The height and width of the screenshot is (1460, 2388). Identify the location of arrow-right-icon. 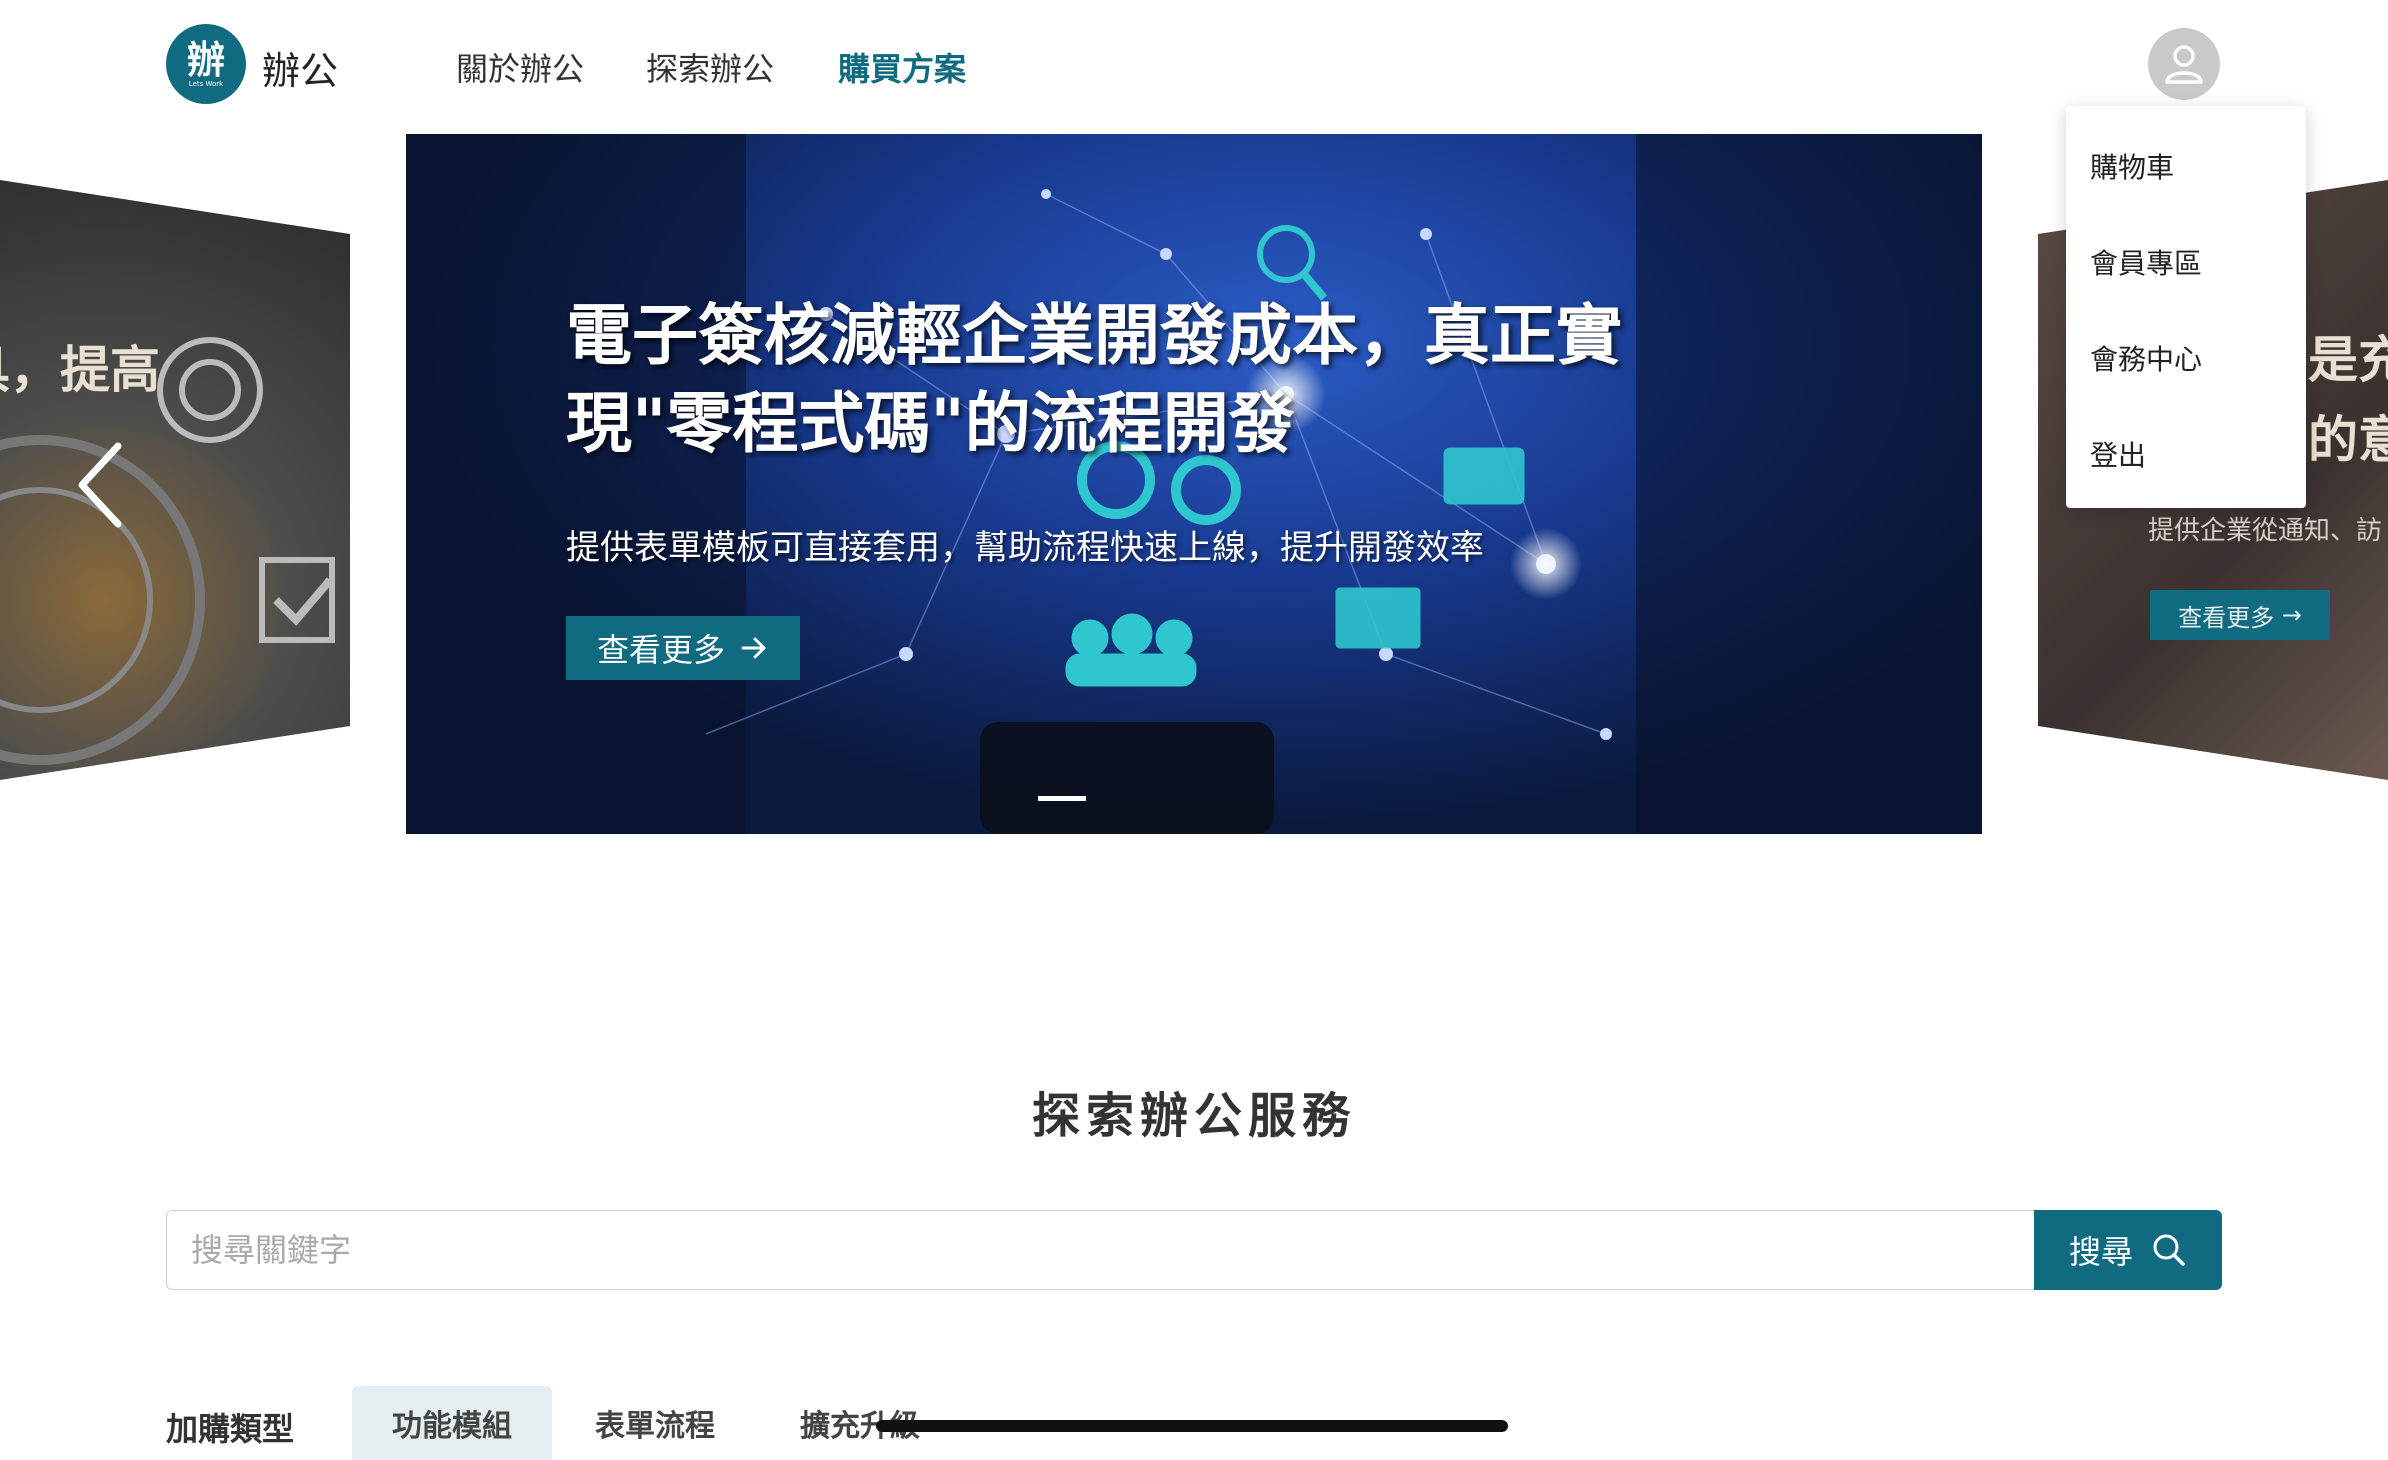
(753, 648).